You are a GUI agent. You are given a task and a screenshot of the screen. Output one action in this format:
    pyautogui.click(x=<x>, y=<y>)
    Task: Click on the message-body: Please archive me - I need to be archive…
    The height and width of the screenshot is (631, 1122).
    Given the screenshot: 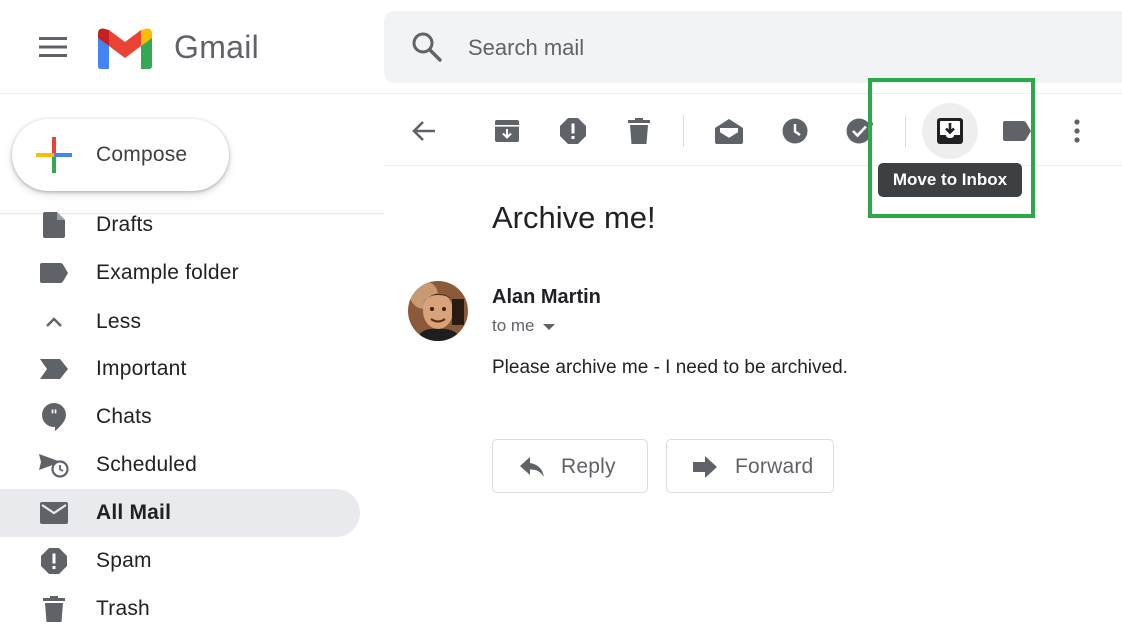 What is the action you would take?
    pyautogui.click(x=670, y=367)
    